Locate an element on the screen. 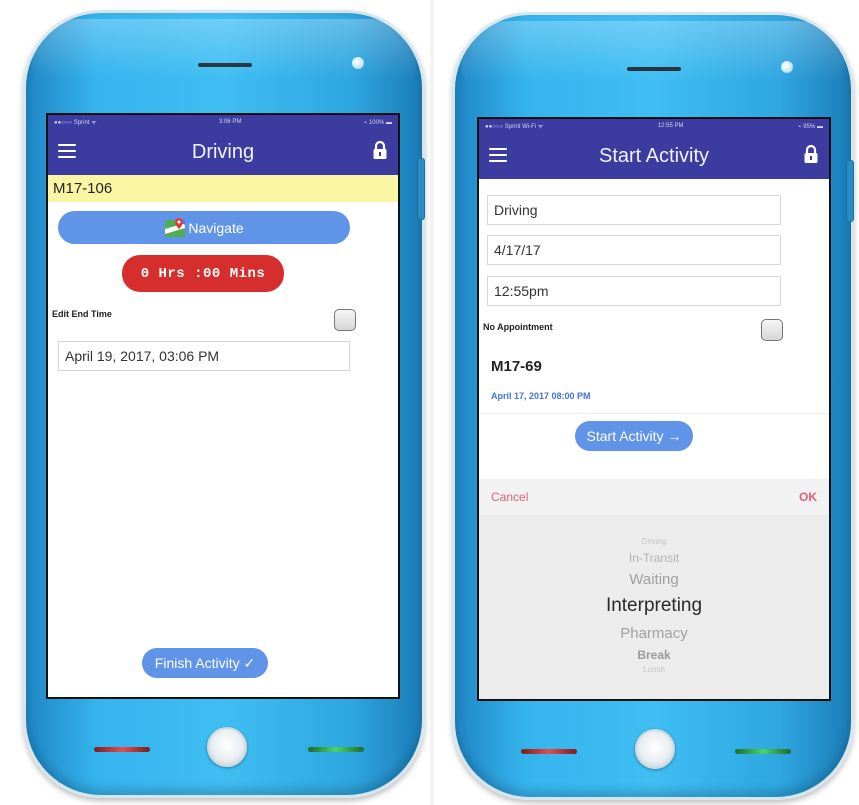  picker-option: Waiting is located at coordinates (654, 579).